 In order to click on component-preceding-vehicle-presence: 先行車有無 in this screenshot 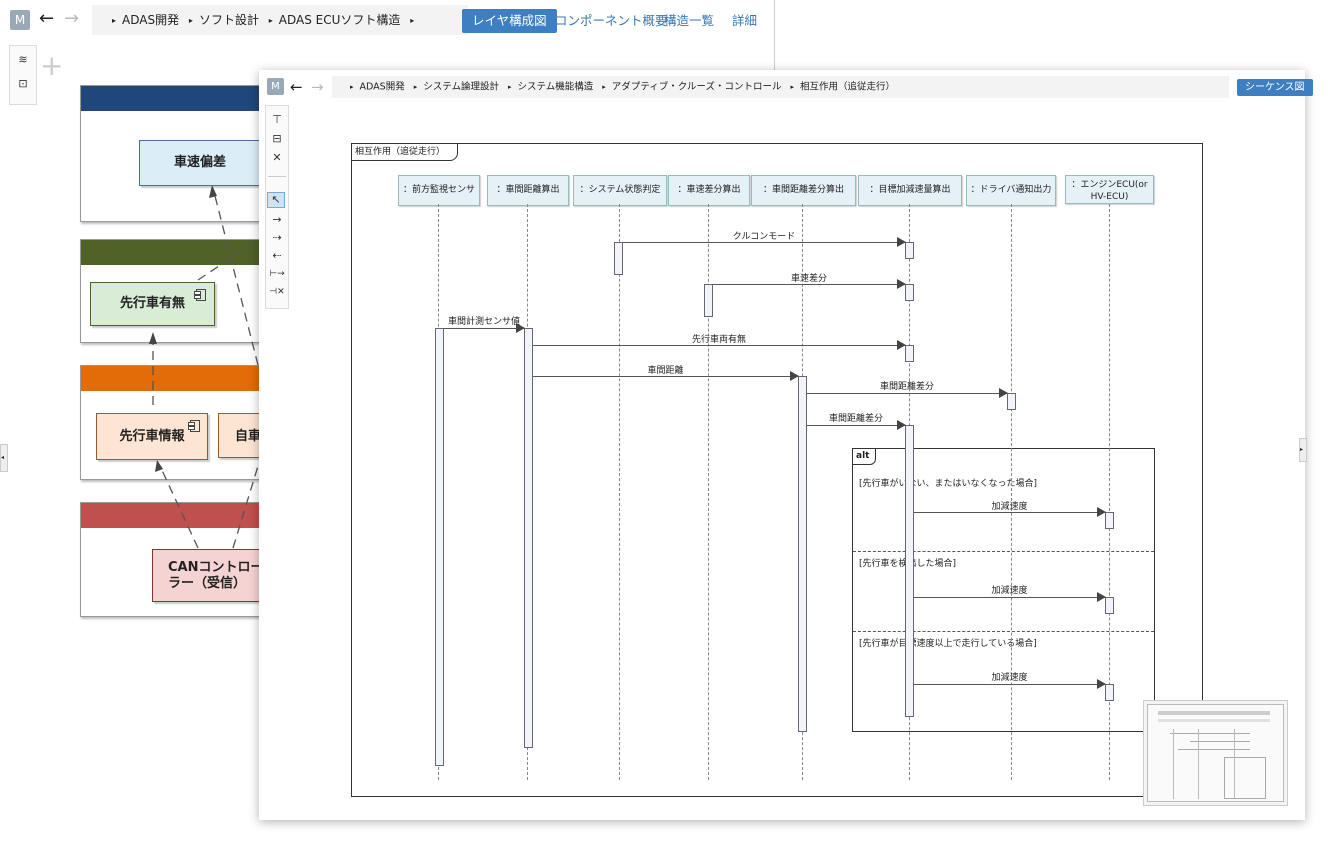, I will do `click(152, 304)`.